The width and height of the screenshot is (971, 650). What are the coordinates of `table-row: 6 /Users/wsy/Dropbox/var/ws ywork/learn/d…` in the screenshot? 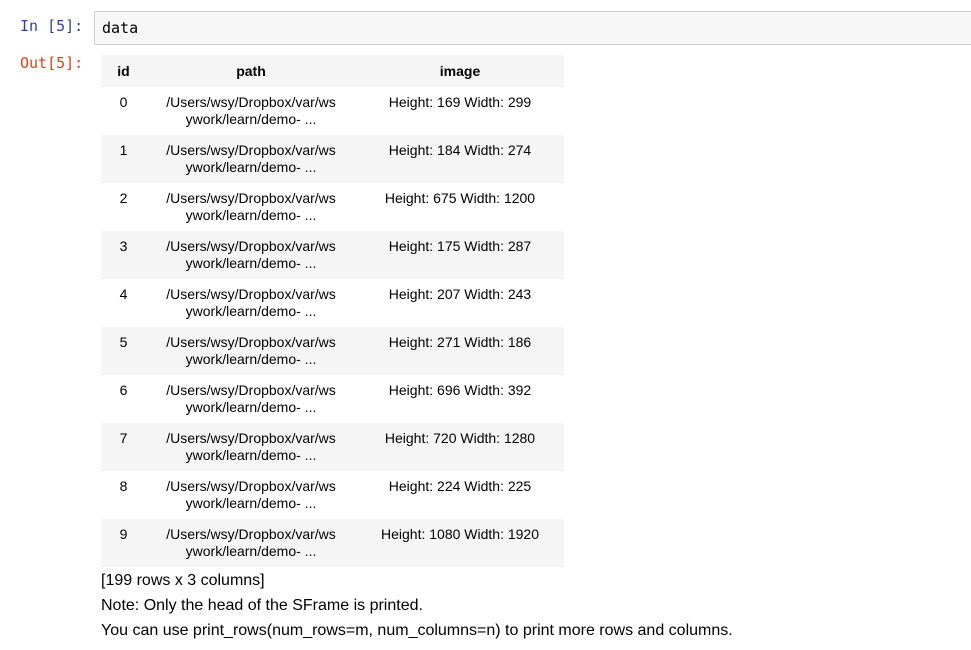 It's located at (332, 399).